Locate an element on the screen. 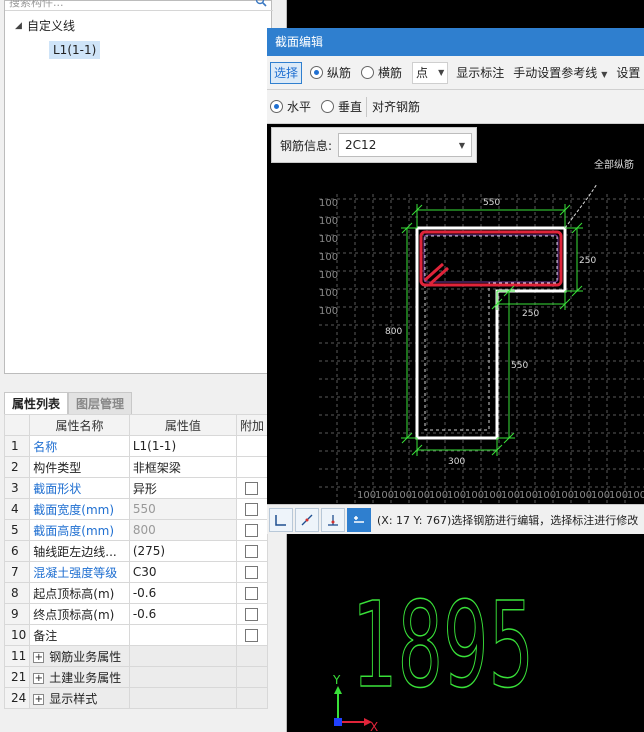 This screenshot has height=732, width=644. tab-properties: 属性列表 is located at coordinates (36, 403).